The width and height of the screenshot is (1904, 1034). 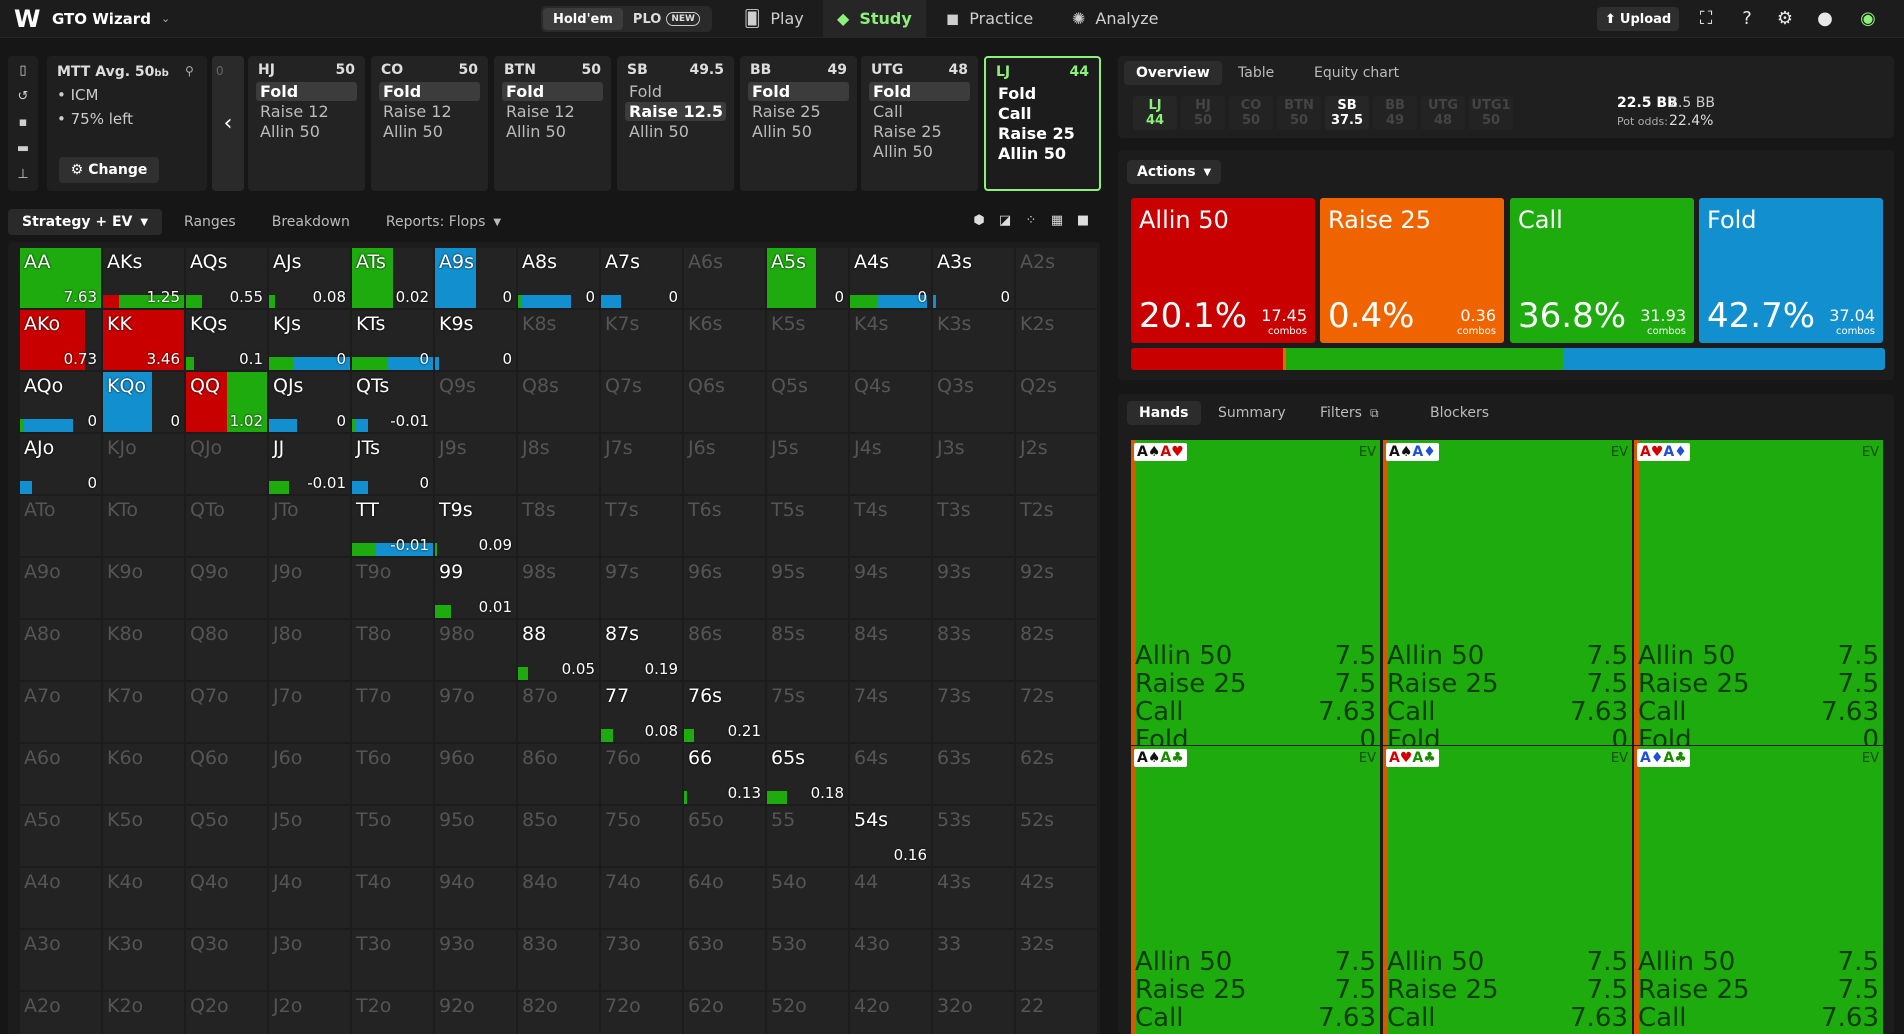 What do you see at coordinates (890, 836) in the screenshot?
I see `grid-cell-54s: 0.16 54s` at bounding box center [890, 836].